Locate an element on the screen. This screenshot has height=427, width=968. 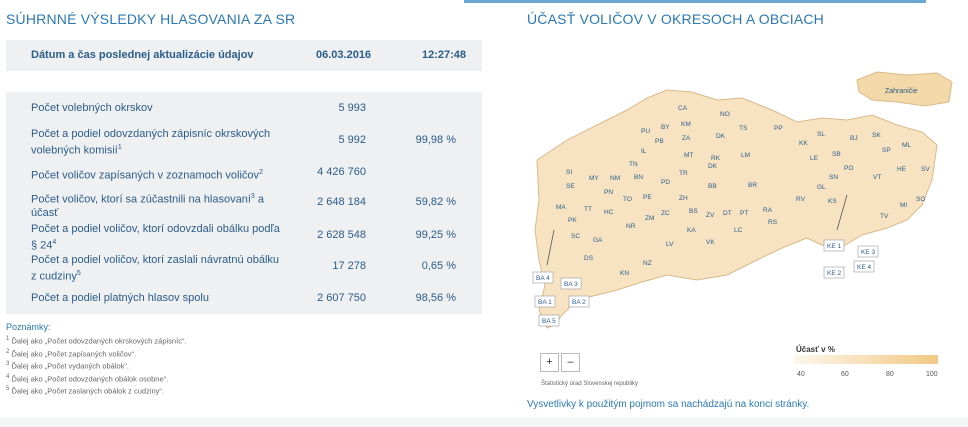
abroad-label: Zahraničie is located at coordinates (901, 91).